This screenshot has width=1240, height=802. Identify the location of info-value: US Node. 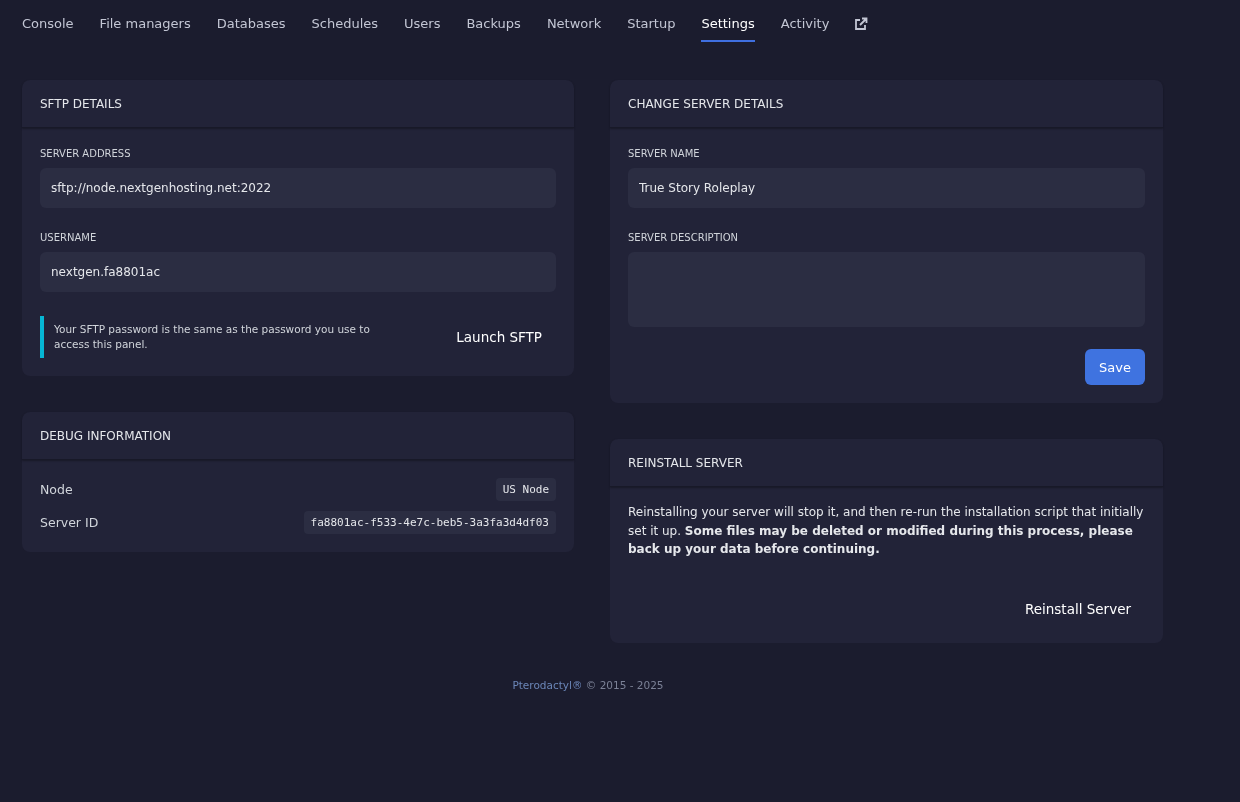
(525, 489).